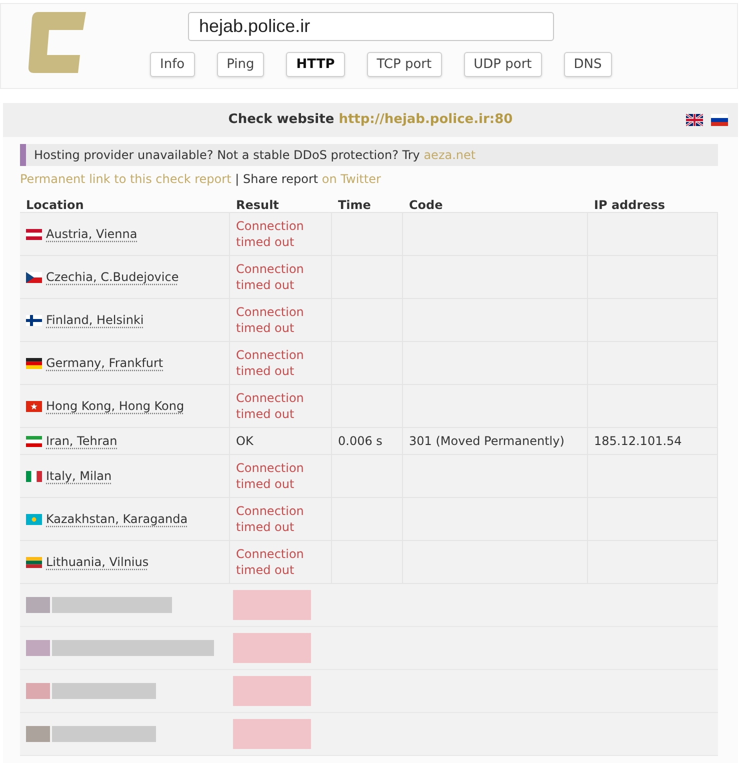 This screenshot has height=763, width=756. I want to click on location-link: Germany, Frankfurt, so click(105, 363).